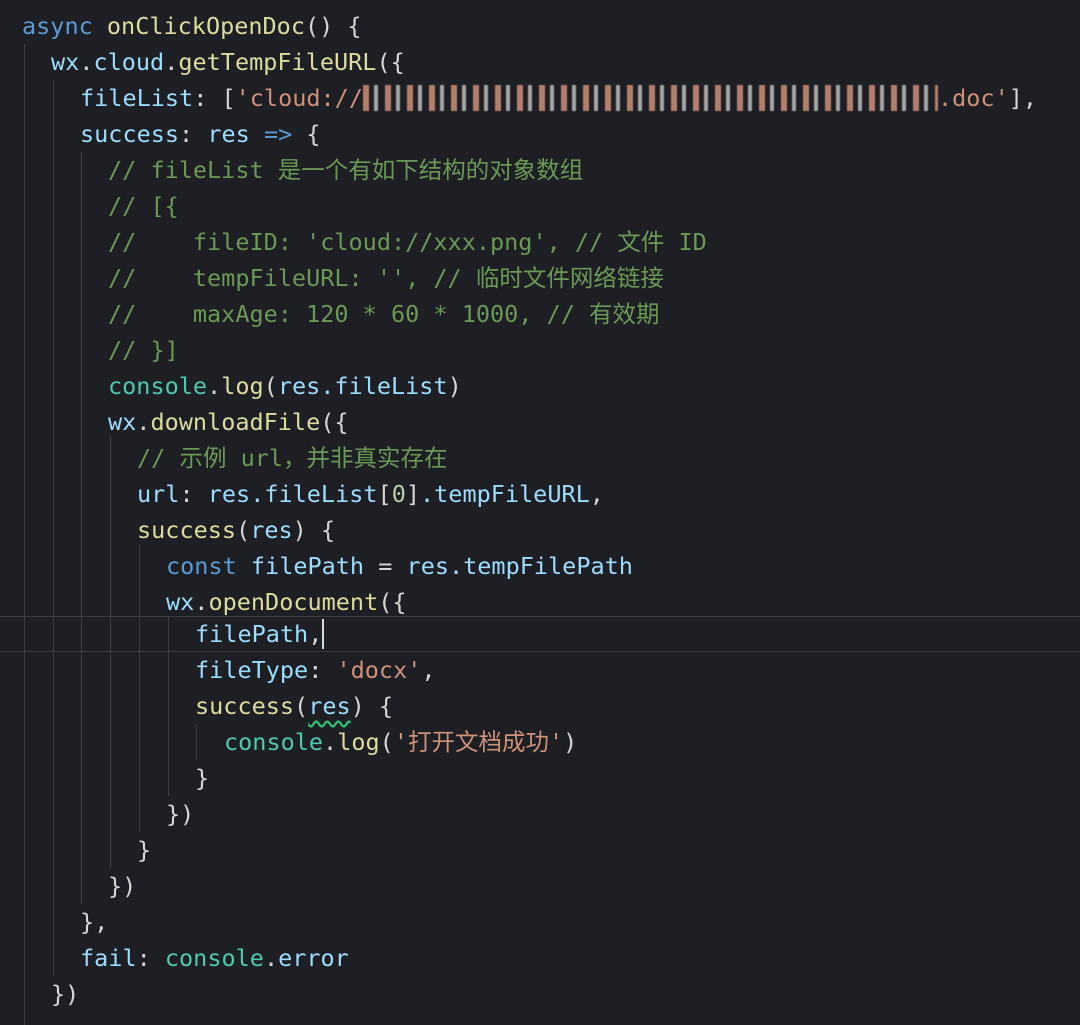 The height and width of the screenshot is (1025, 1080). What do you see at coordinates (313, 958) in the screenshot?
I see `token: error` at bounding box center [313, 958].